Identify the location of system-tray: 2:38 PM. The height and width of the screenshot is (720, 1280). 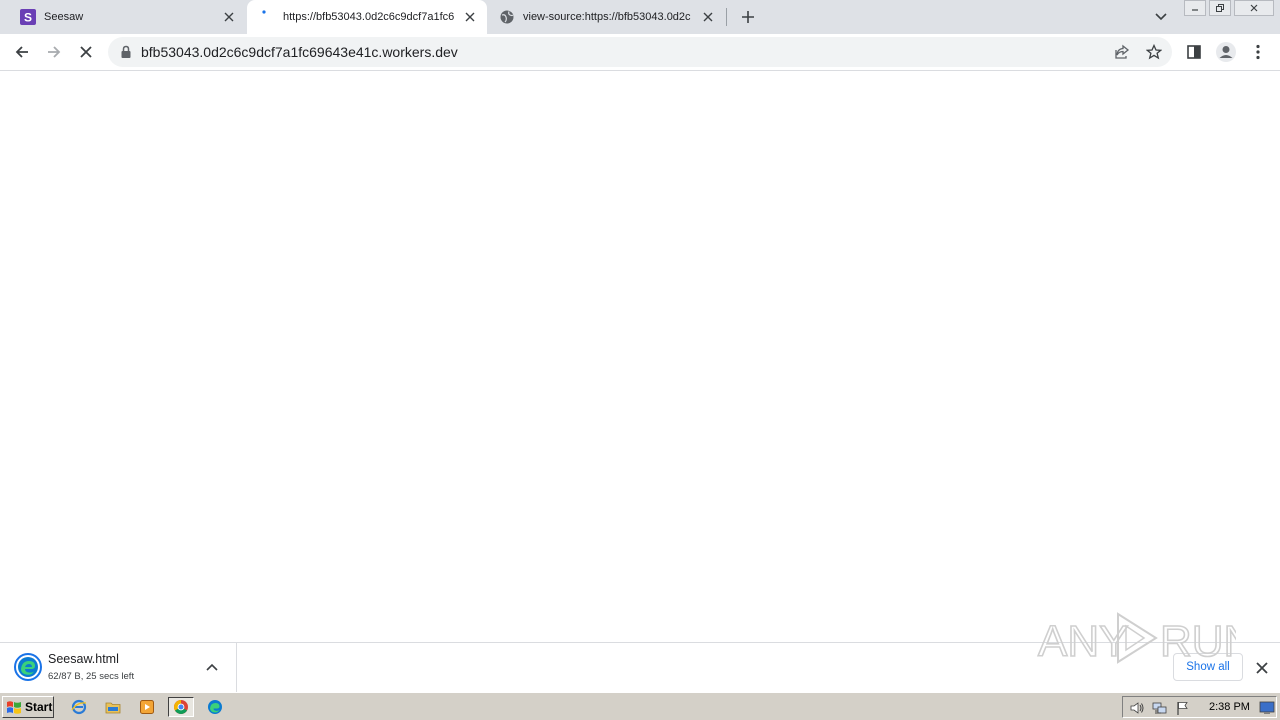
(1199, 707).